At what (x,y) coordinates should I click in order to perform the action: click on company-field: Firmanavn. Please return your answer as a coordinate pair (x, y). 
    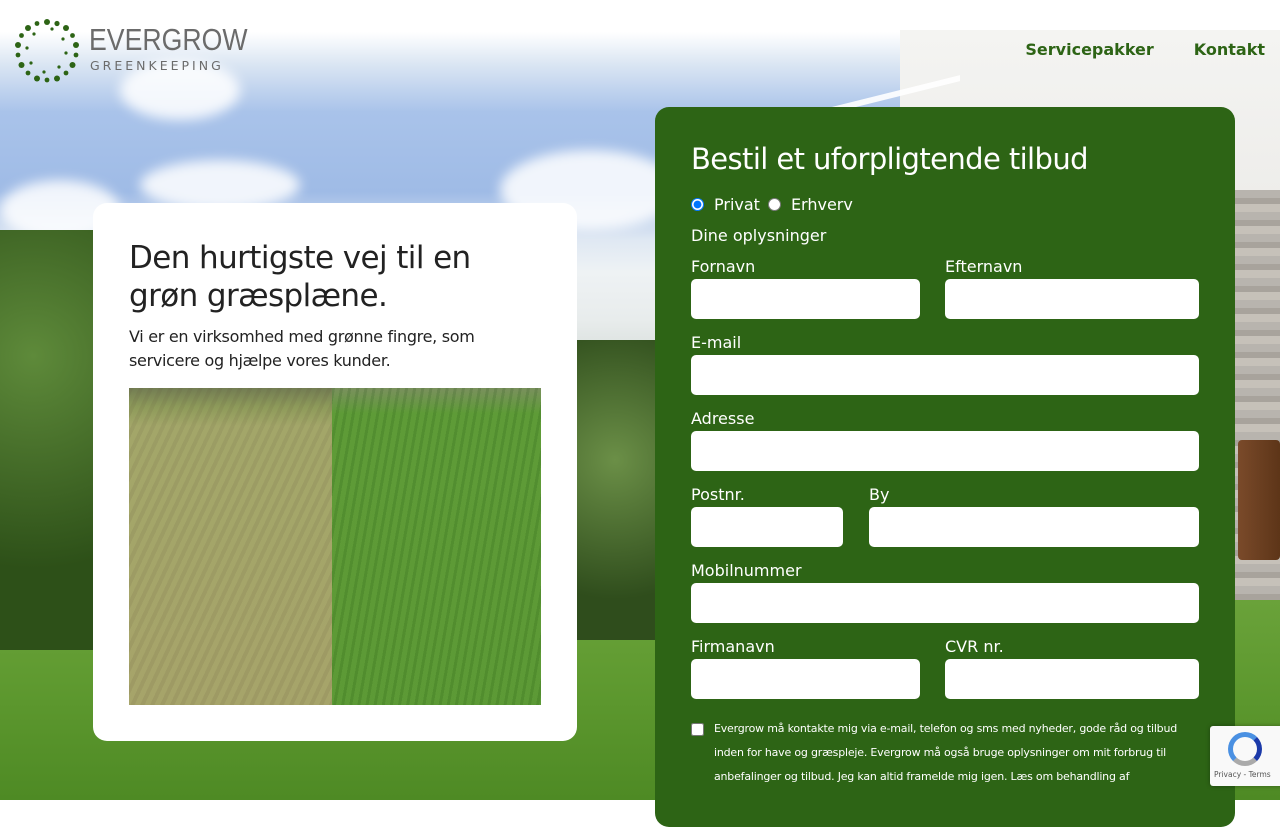
    Looking at the image, I should click on (805, 667).